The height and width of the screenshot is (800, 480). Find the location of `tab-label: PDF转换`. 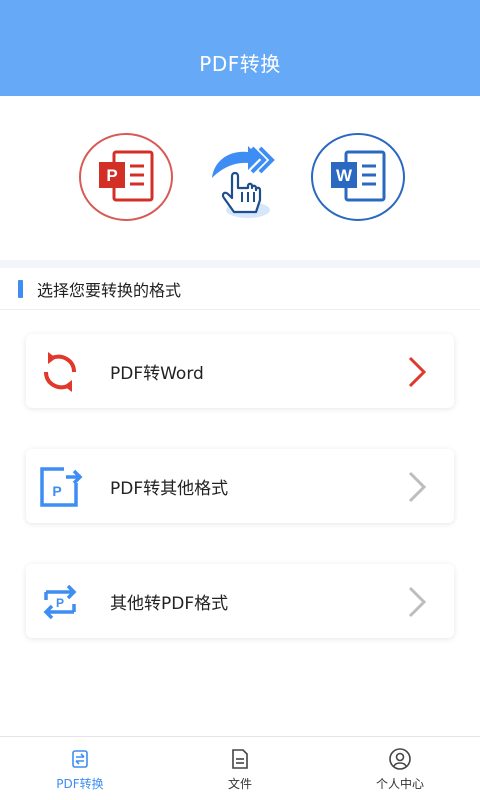

tab-label: PDF转换 is located at coordinates (80, 784).